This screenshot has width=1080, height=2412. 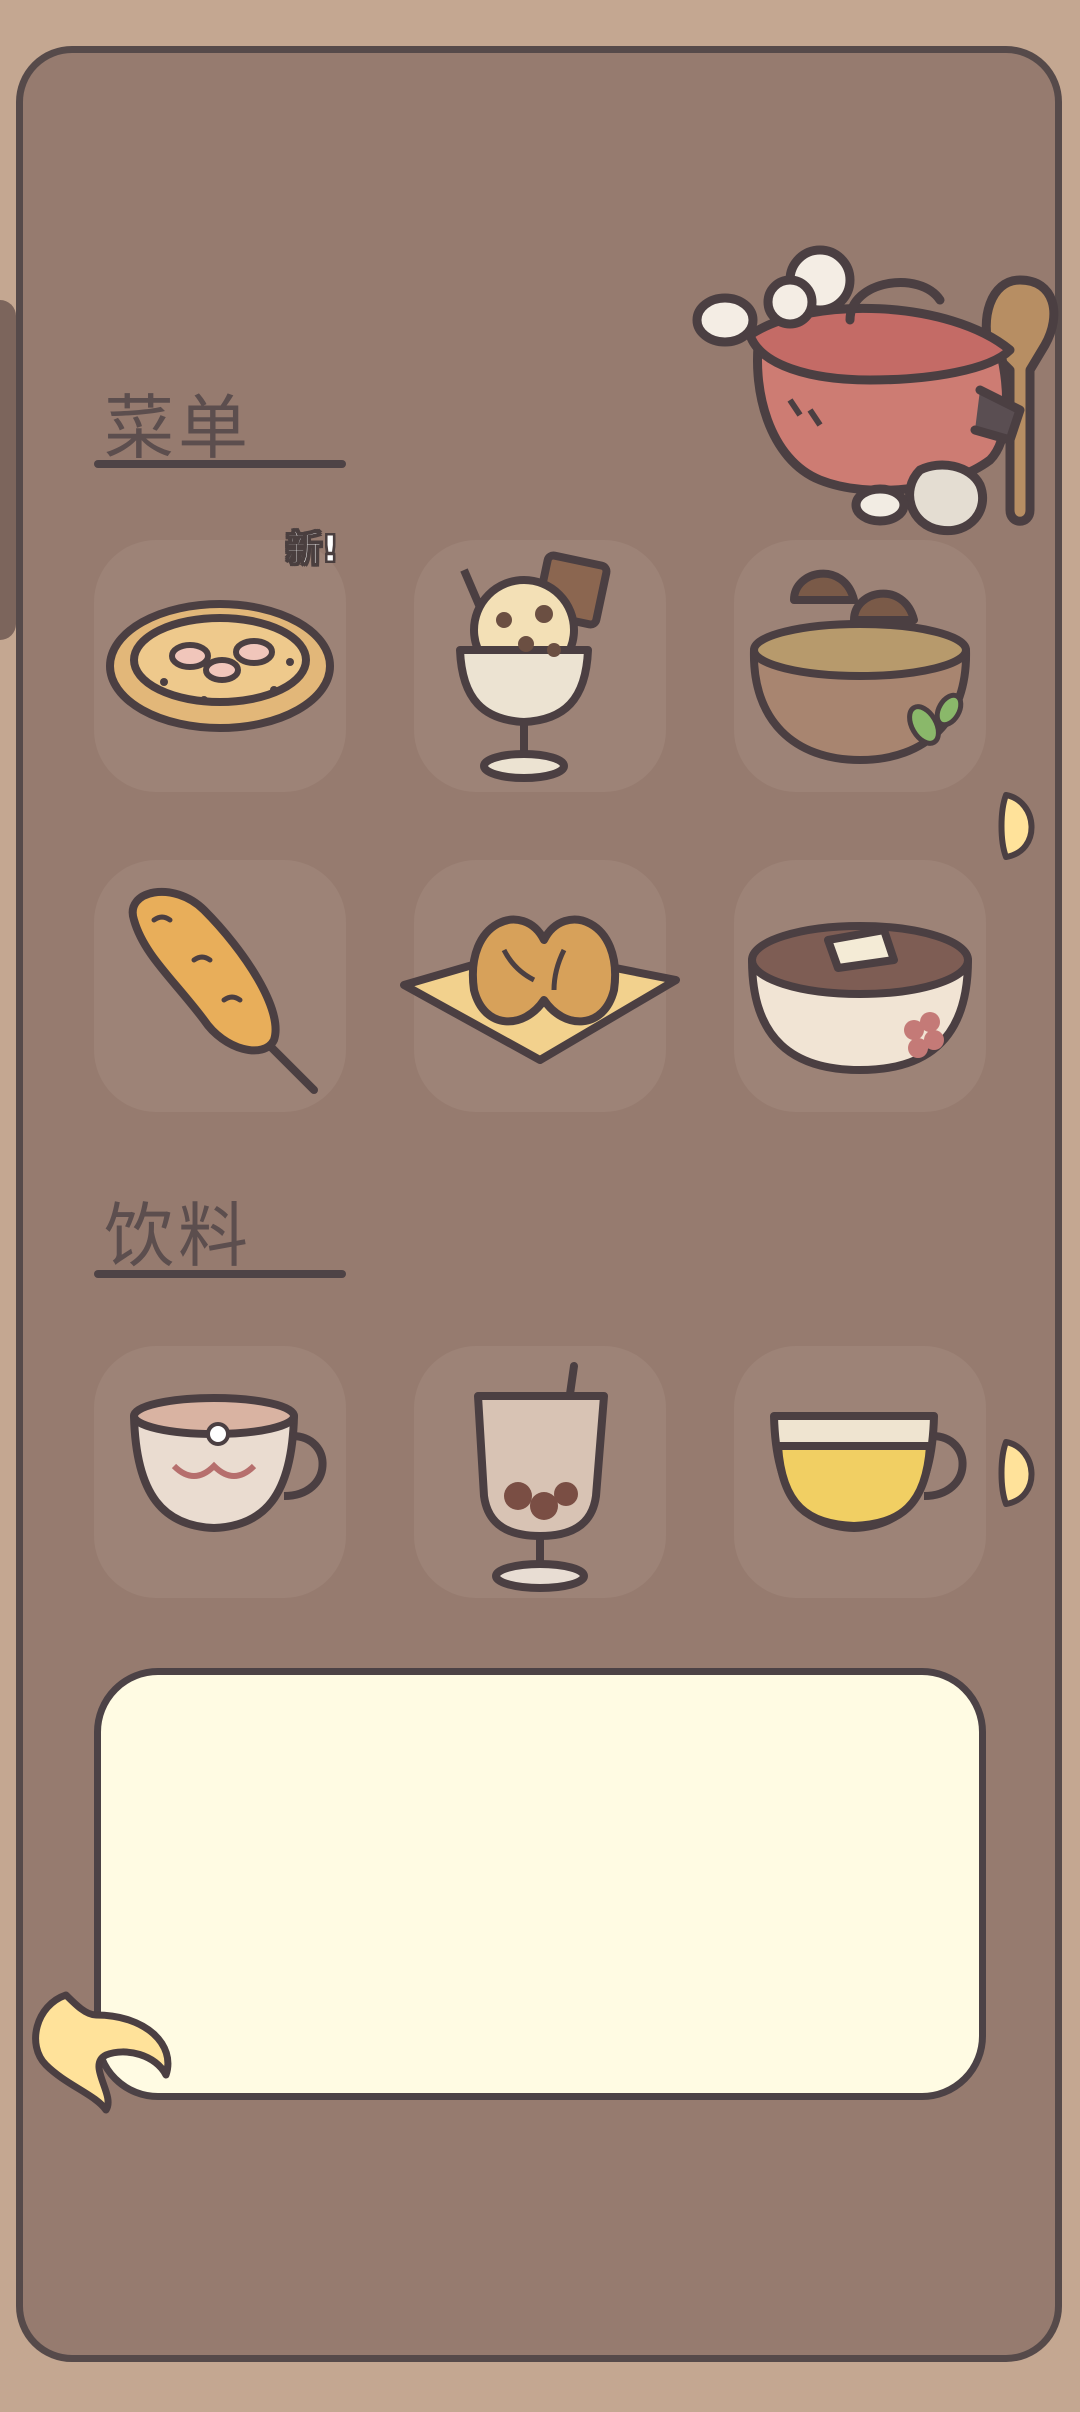 What do you see at coordinates (8, 470) in the screenshot?
I see `side-tab` at bounding box center [8, 470].